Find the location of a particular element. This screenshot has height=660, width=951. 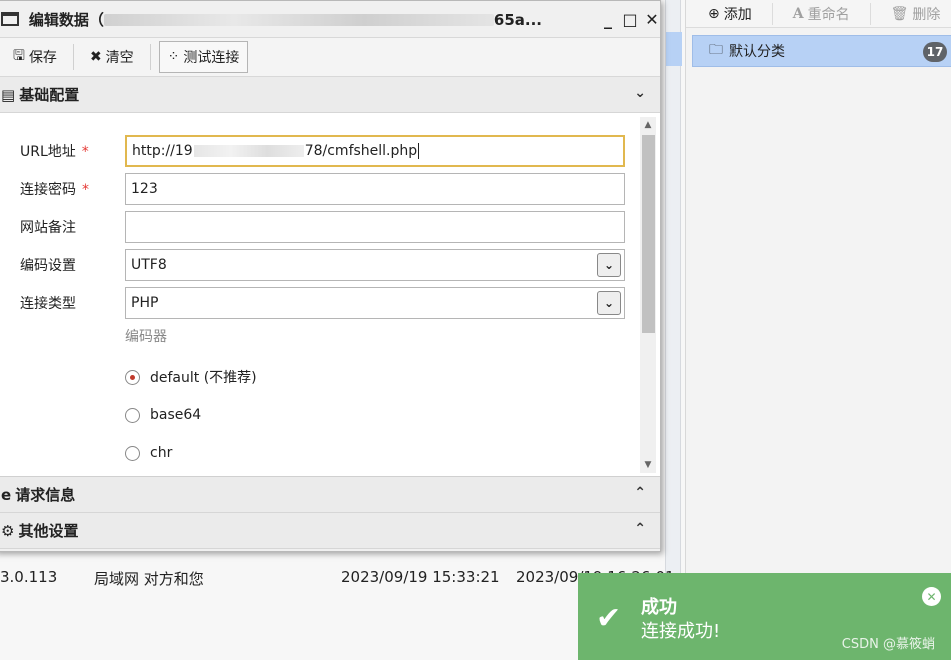

scroll-down-icon: ▼ is located at coordinates (648, 465).